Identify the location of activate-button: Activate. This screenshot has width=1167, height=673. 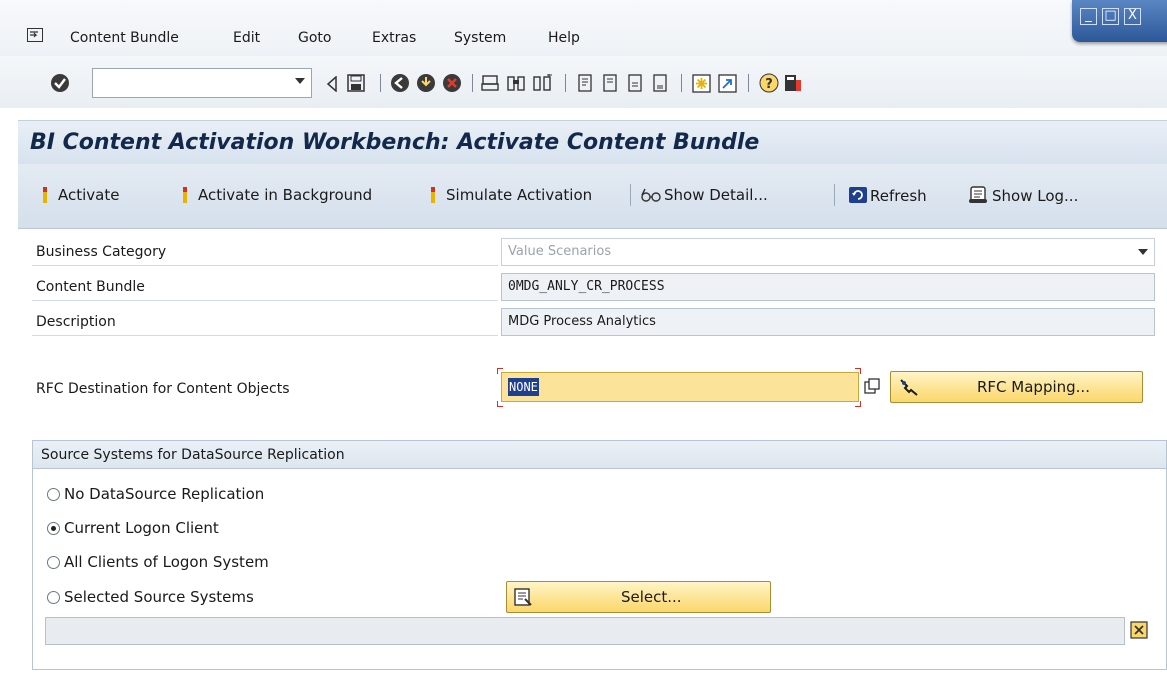
(79, 195).